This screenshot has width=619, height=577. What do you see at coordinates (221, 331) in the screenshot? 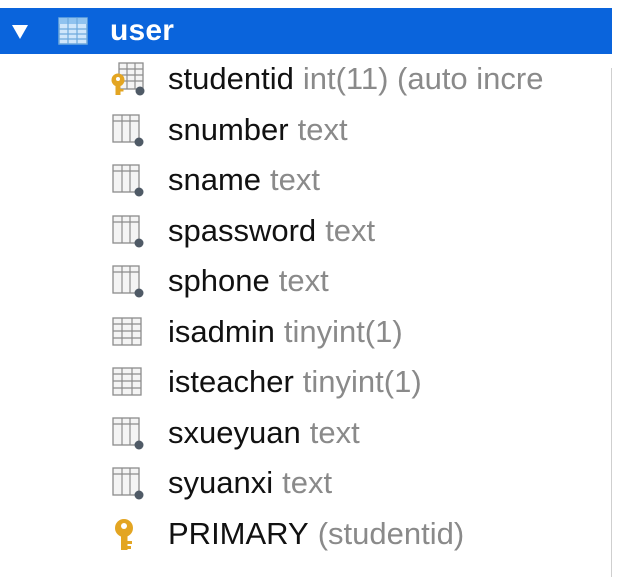
I see `column-name: isadmin` at bounding box center [221, 331].